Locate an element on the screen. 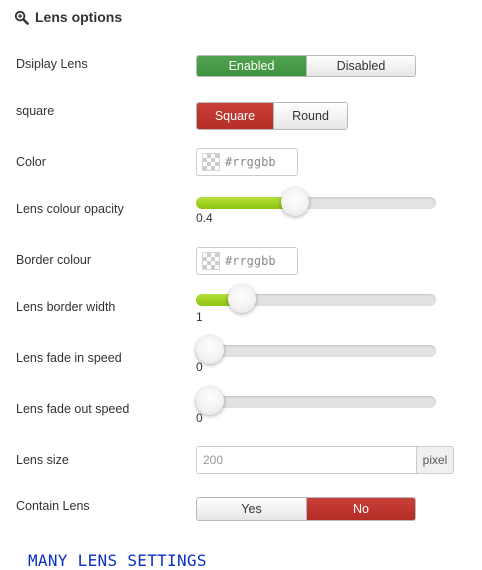 The width and height of the screenshot is (482, 570). fade-in-value: 0 is located at coordinates (199, 367).